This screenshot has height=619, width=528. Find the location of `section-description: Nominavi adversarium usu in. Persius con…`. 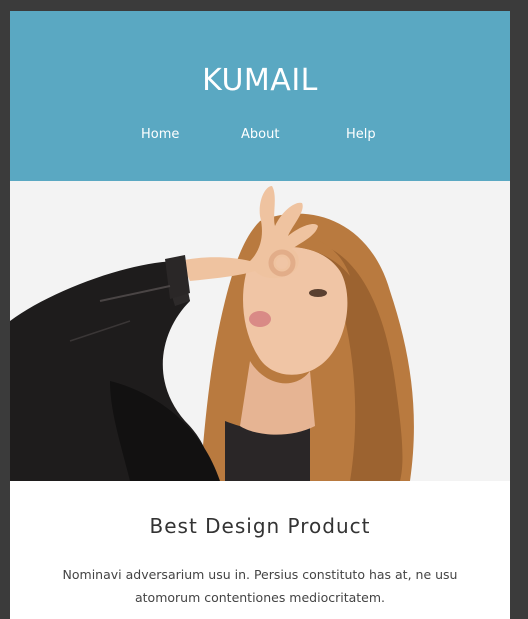

section-description: Nominavi adversarium usu in. Persius con… is located at coordinates (260, 586).